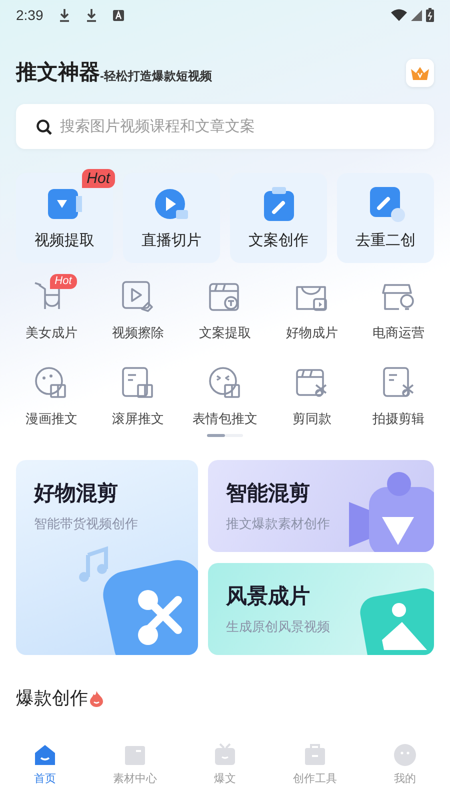  I want to click on smiley-icon, so click(405, 754).